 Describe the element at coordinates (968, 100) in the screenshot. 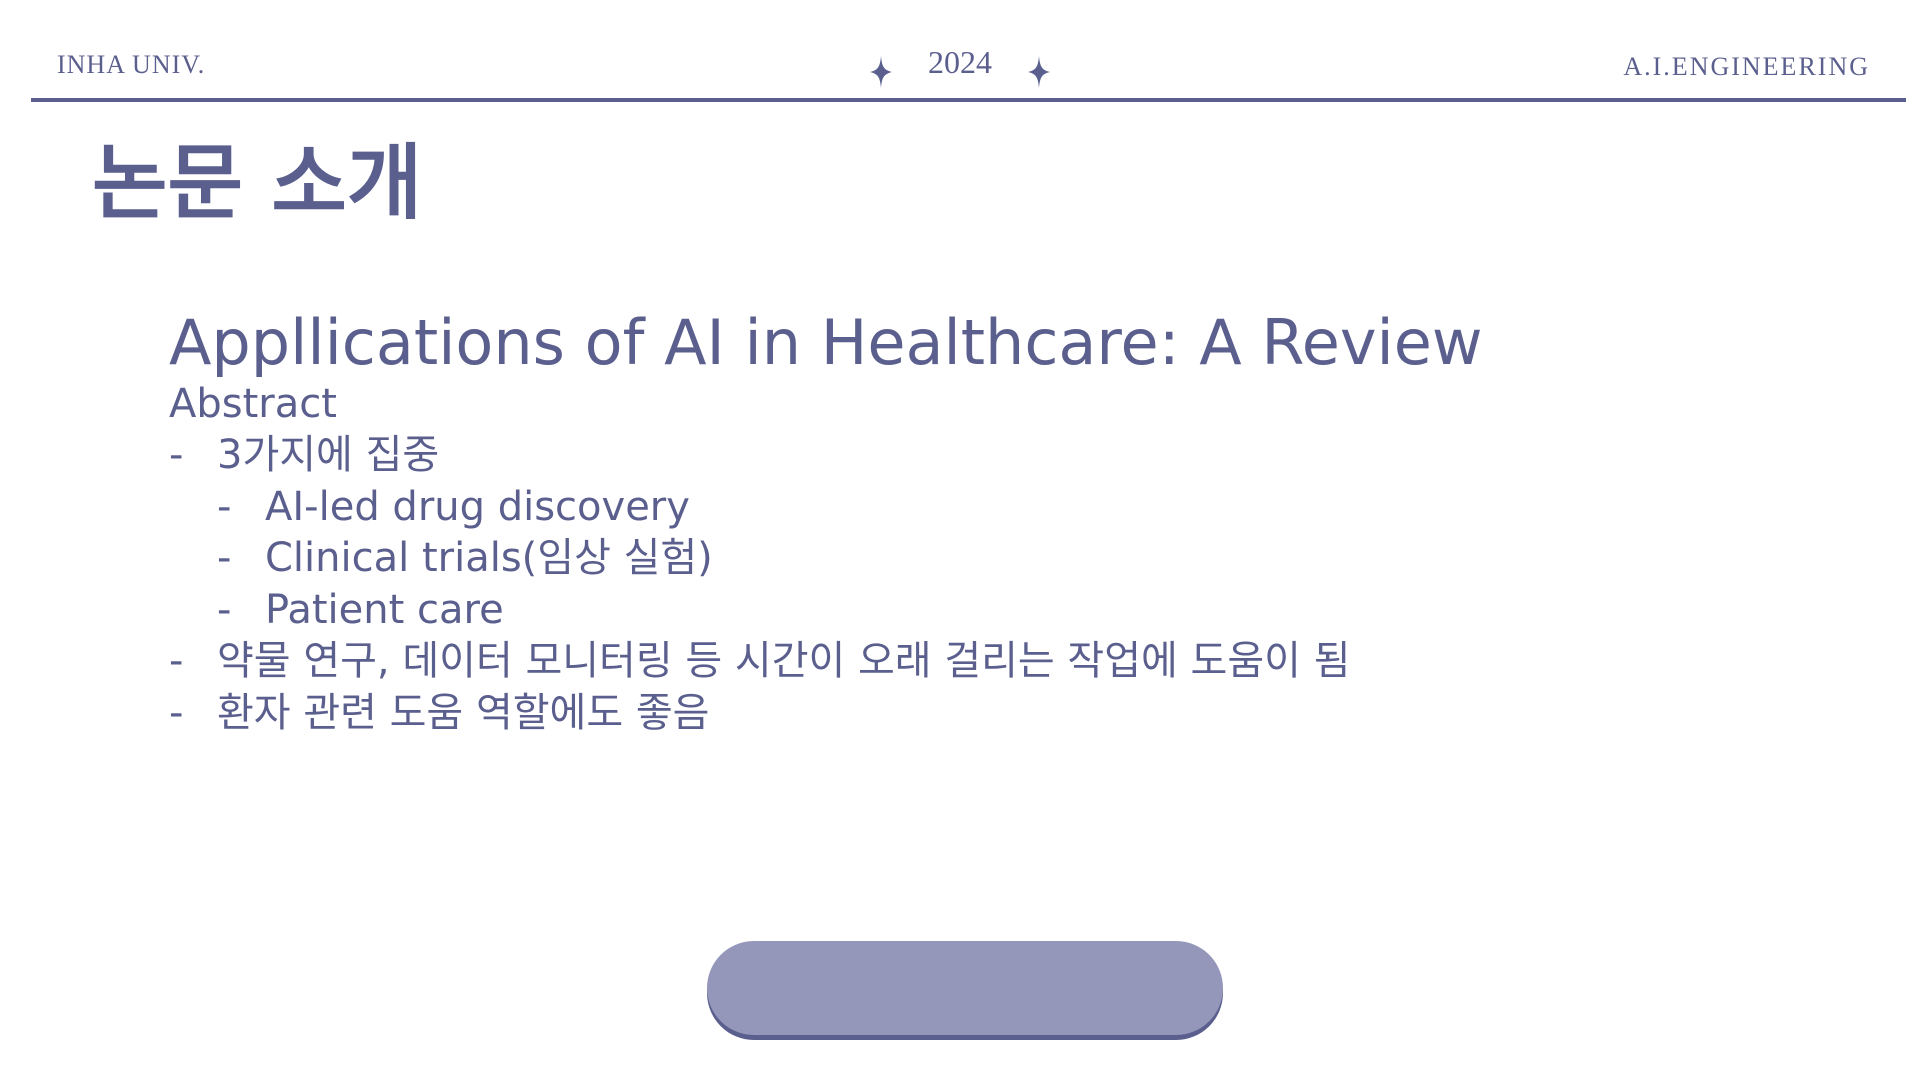

I see `header-divider` at that location.